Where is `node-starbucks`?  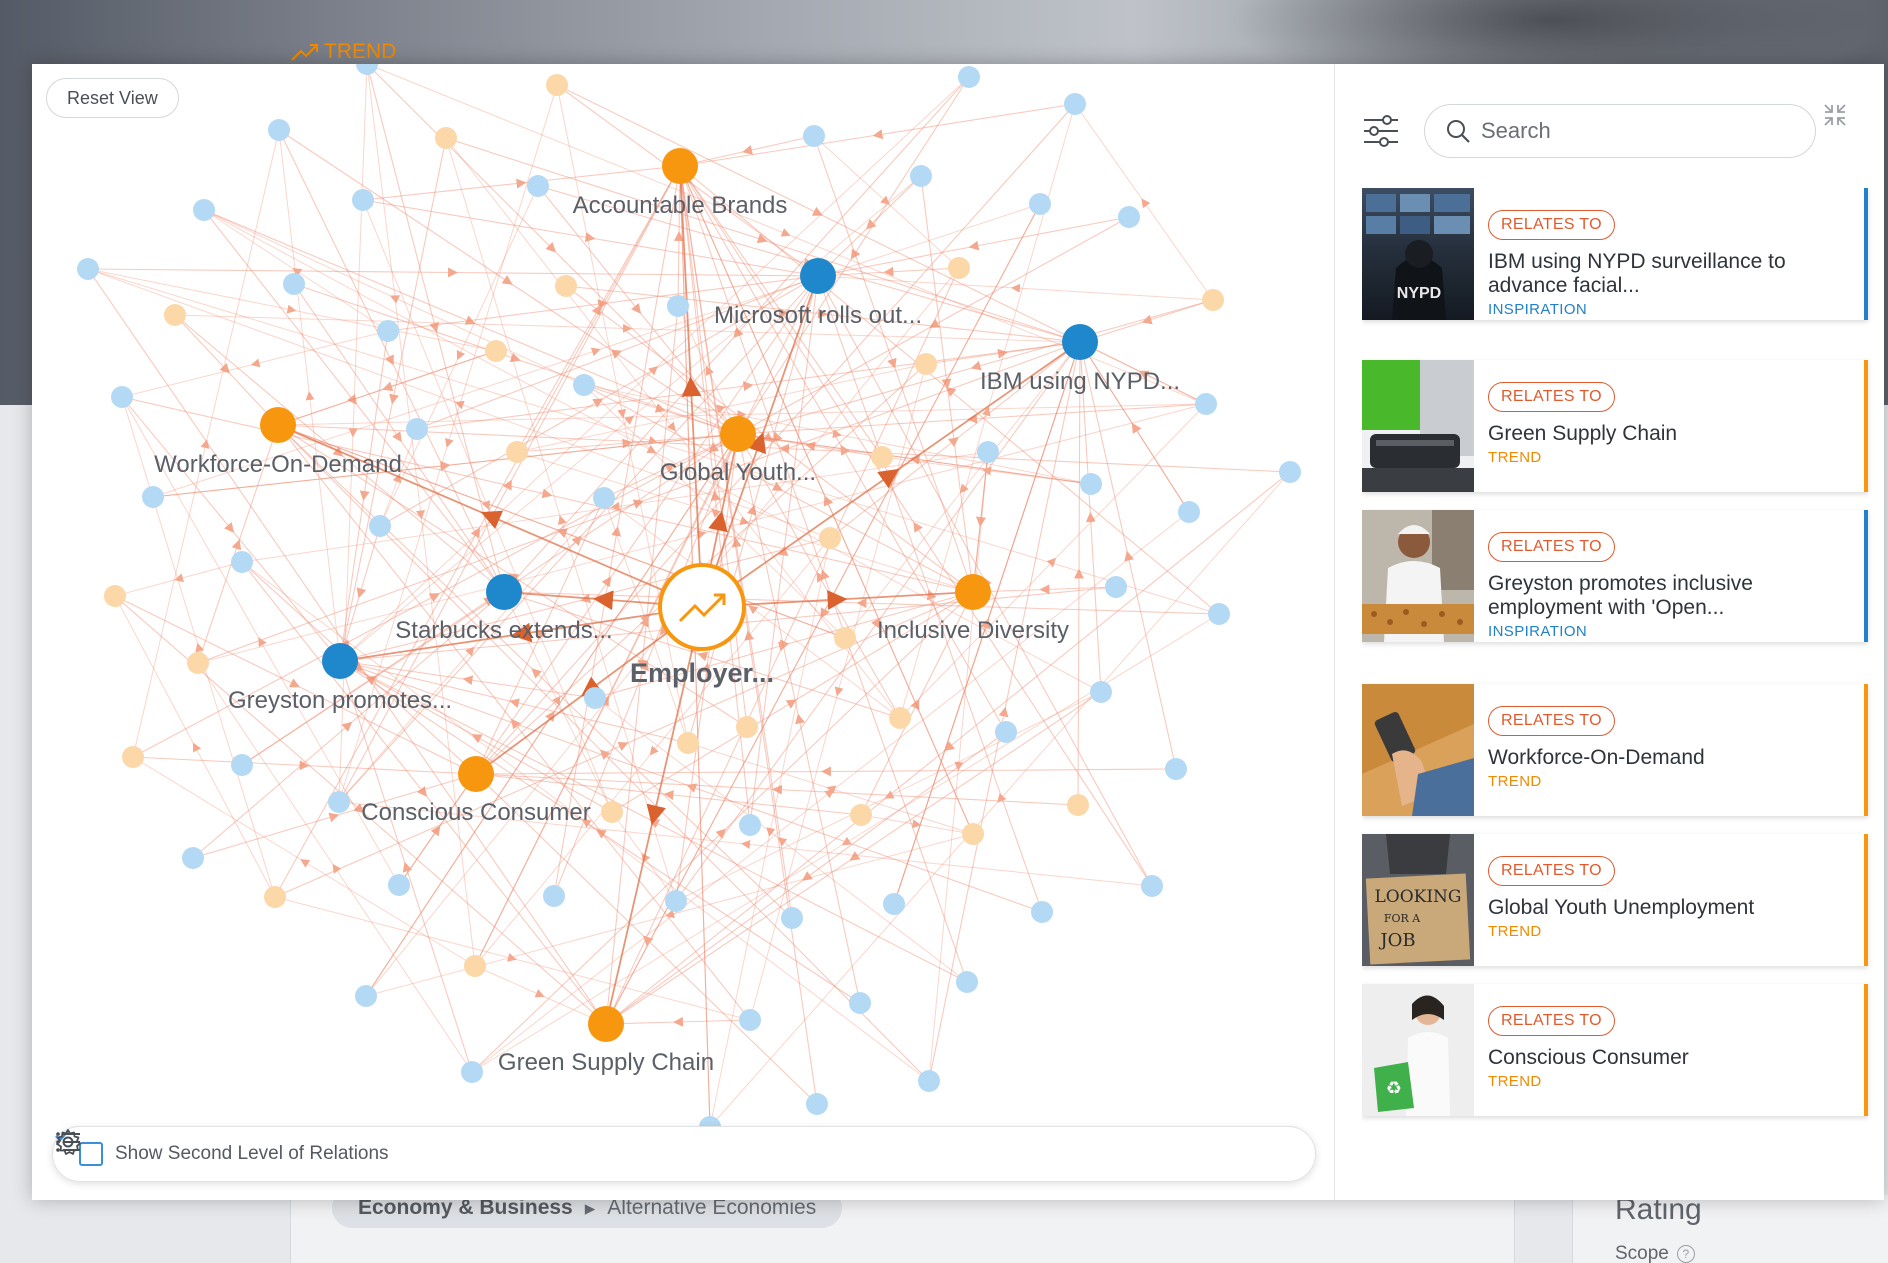
node-starbucks is located at coordinates (504, 592).